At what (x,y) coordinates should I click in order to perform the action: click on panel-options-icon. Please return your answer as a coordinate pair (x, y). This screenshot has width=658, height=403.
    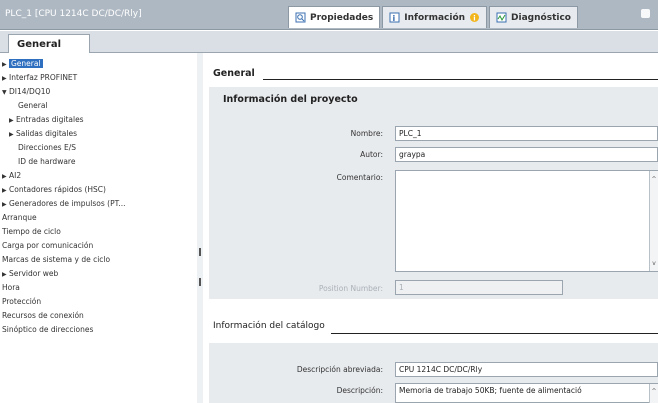
    Looking at the image, I should click on (645, 13).